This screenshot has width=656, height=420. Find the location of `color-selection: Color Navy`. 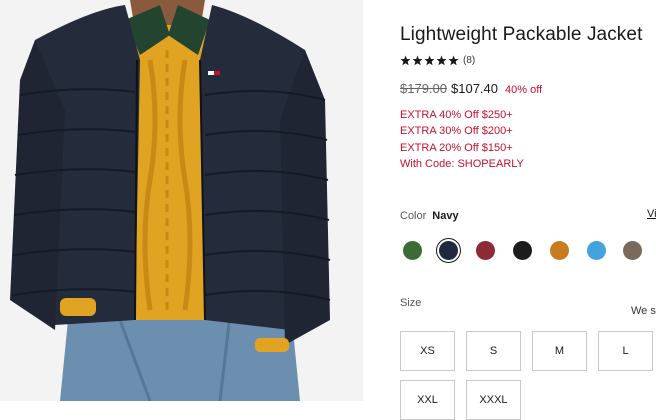

color-selection: Color Navy is located at coordinates (429, 216).